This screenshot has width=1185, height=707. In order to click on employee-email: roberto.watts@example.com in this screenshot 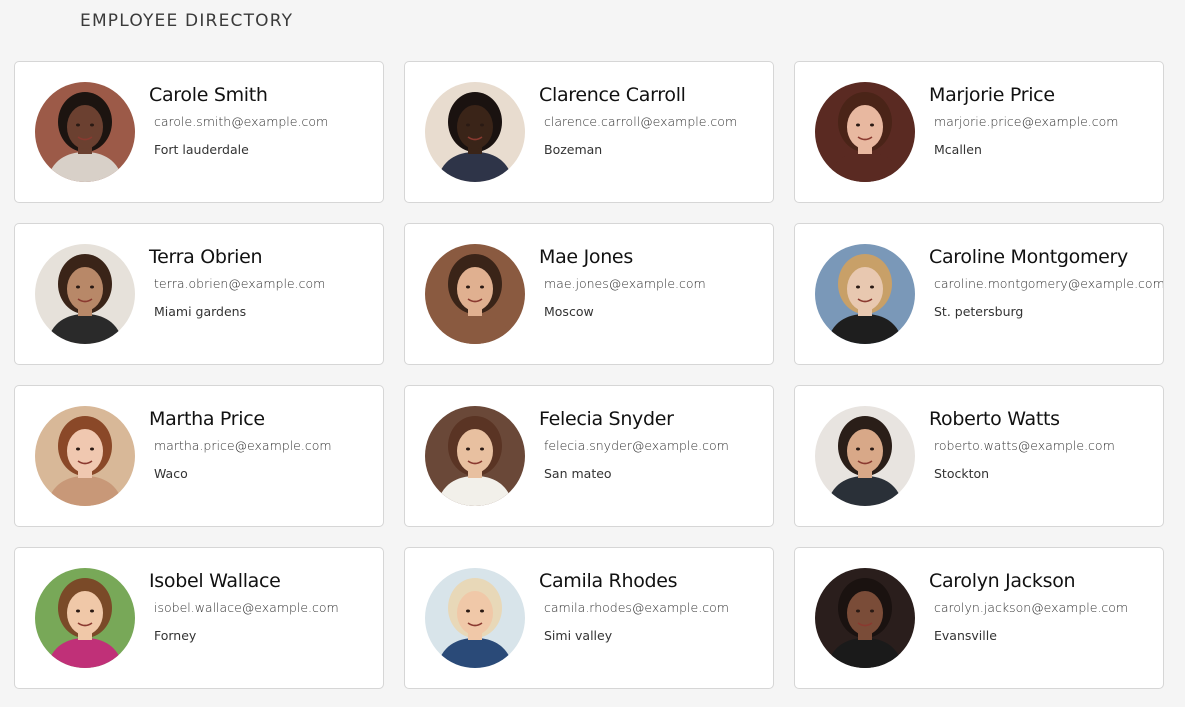, I will do `click(1024, 445)`.